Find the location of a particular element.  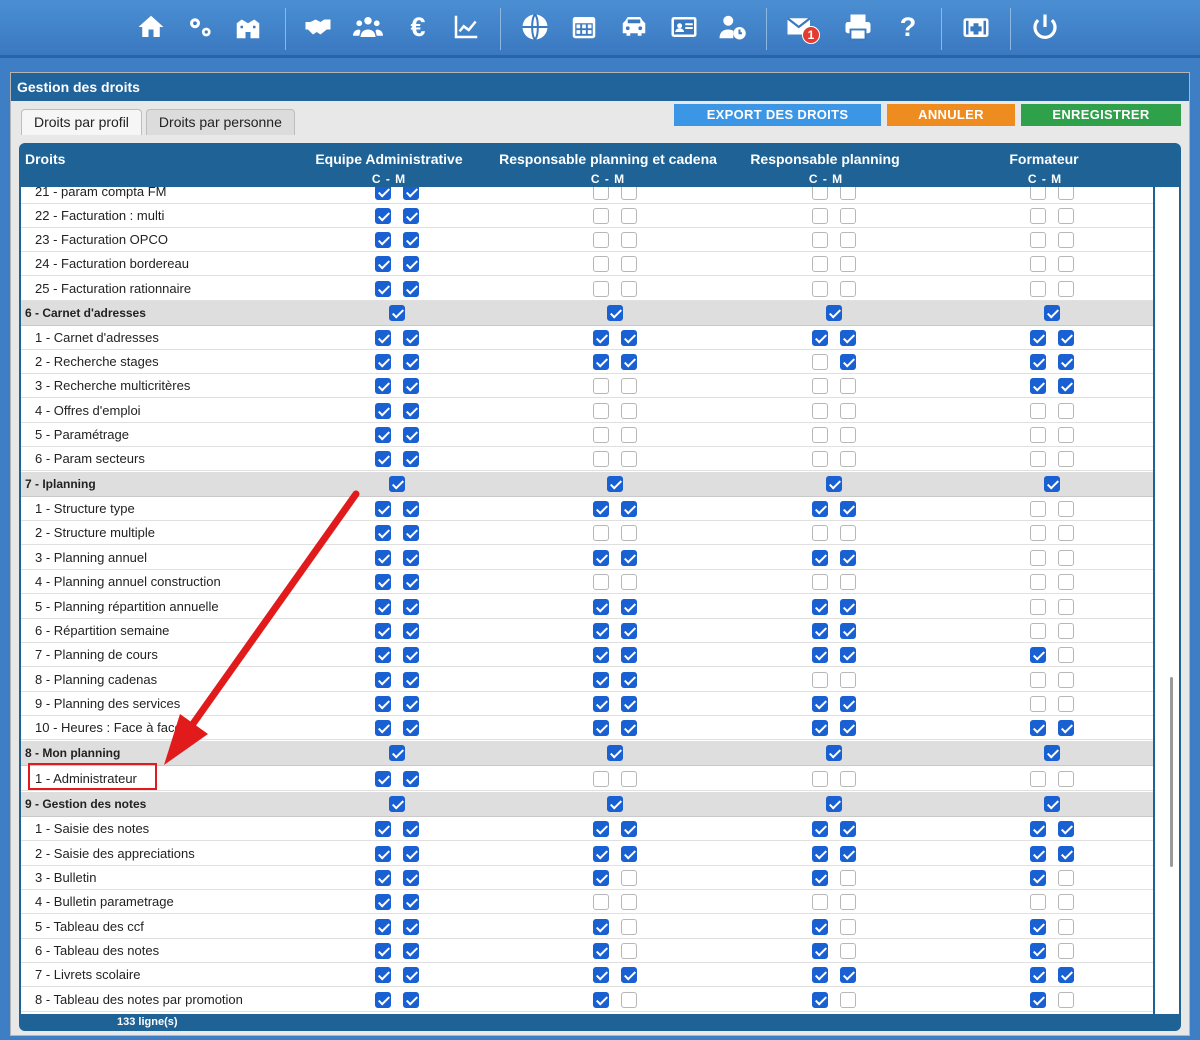

tab-droits-par-profil: Droits par profil is located at coordinates (81, 122).